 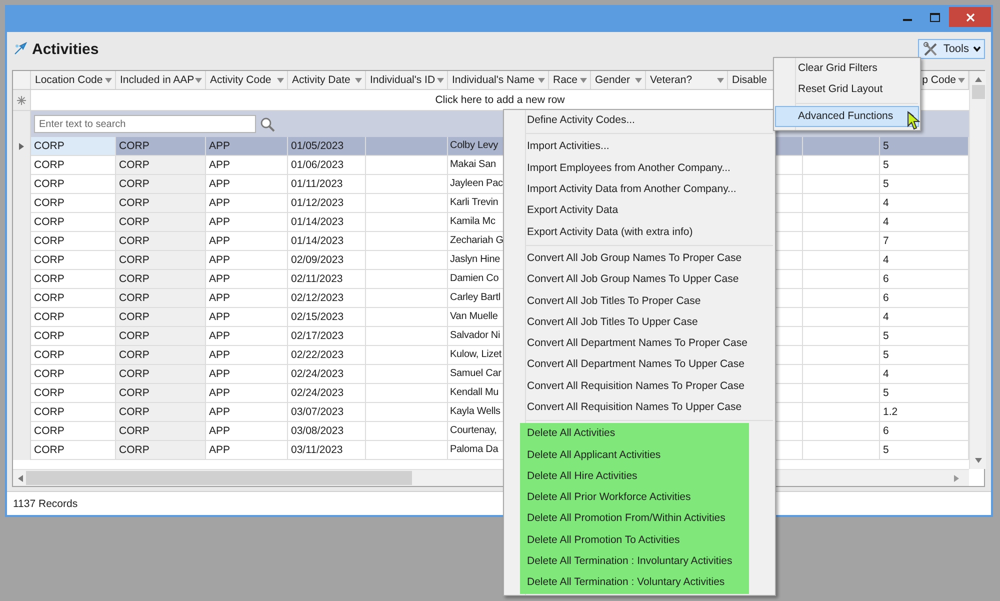 I want to click on close-button, so click(x=970, y=17).